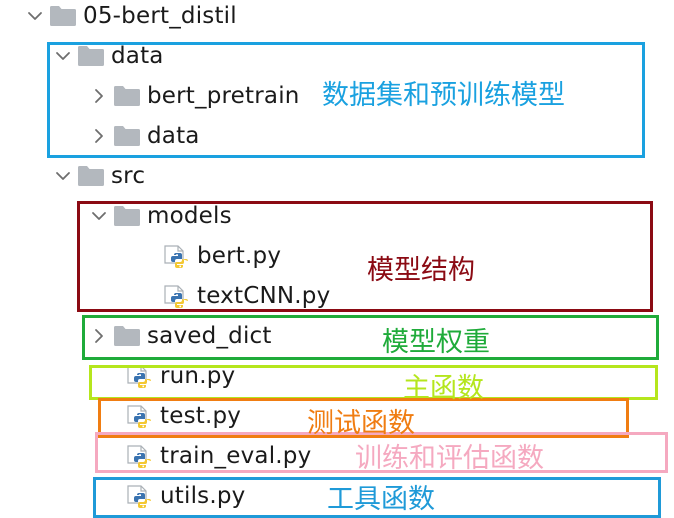 The width and height of the screenshot is (674, 518). What do you see at coordinates (381, 499) in the screenshot?
I see `annotation-text-utility-functions: 工具函数` at bounding box center [381, 499].